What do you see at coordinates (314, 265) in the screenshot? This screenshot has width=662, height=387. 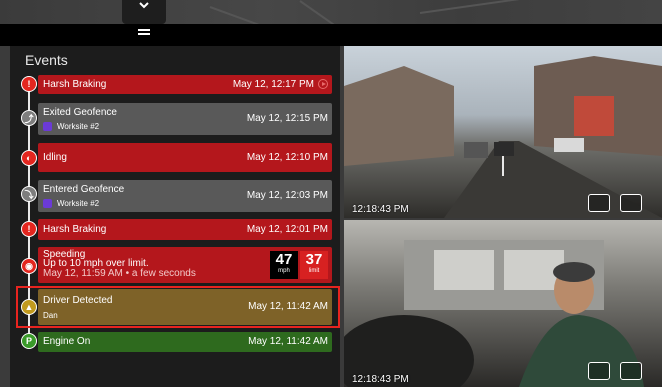 I see `speed-limit: 37 limit` at bounding box center [314, 265].